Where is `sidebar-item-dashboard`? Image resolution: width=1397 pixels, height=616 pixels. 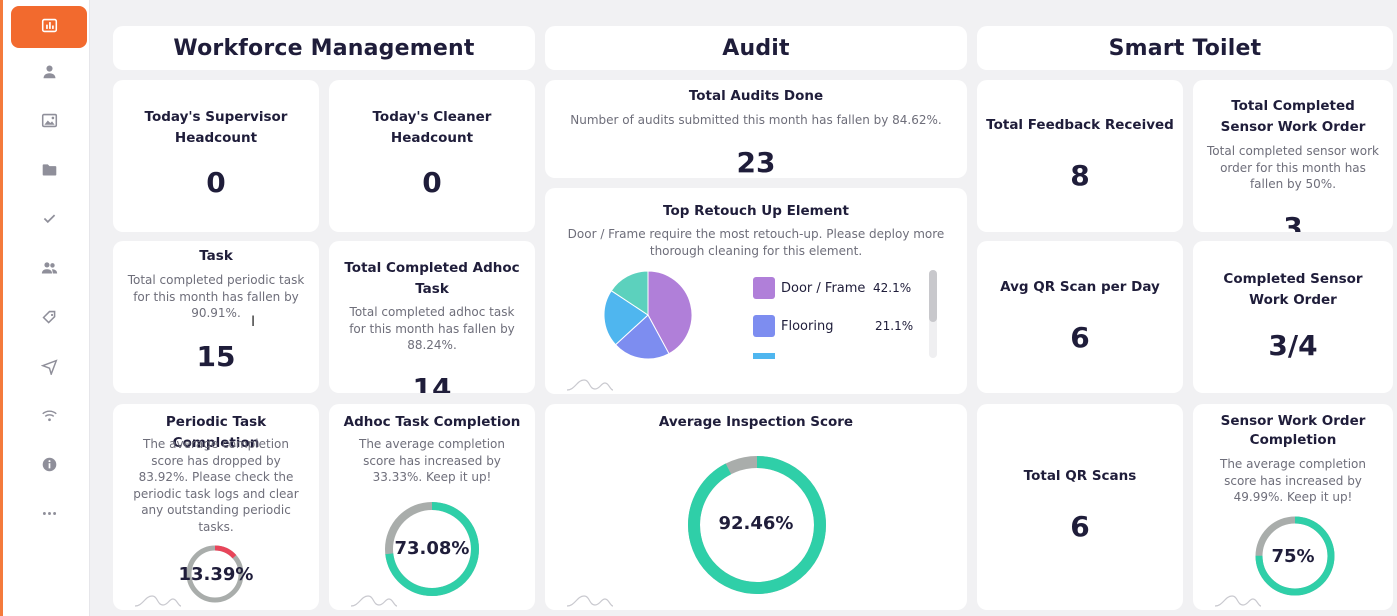
sidebar-item-dashboard is located at coordinates (49, 27).